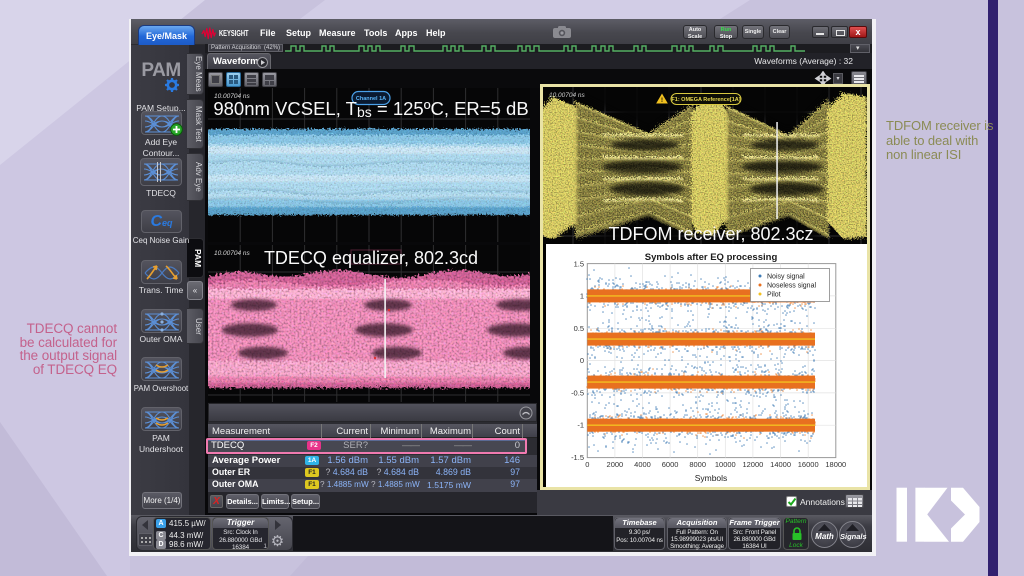 The width and height of the screenshot is (1024, 576). Describe the element at coordinates (780, 464) in the screenshot. I see `svg-text: 14000` at that location.